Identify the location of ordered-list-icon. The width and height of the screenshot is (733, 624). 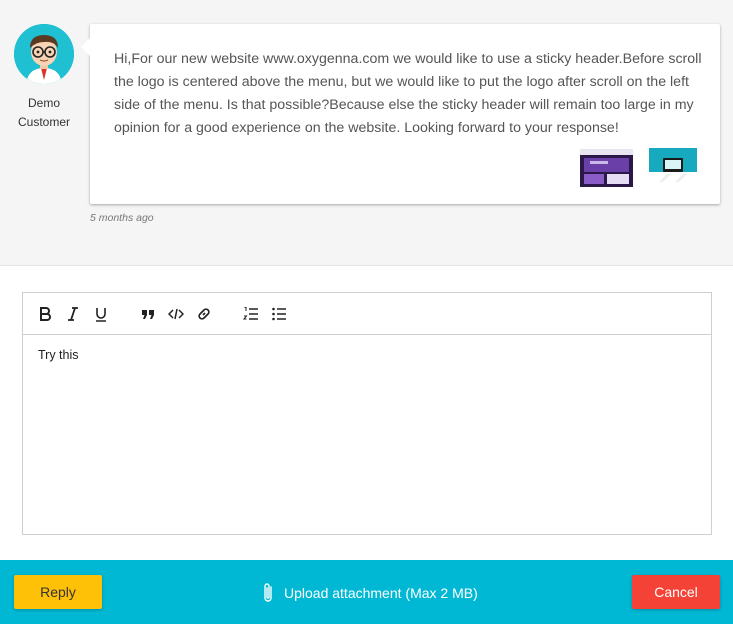
(250, 313).